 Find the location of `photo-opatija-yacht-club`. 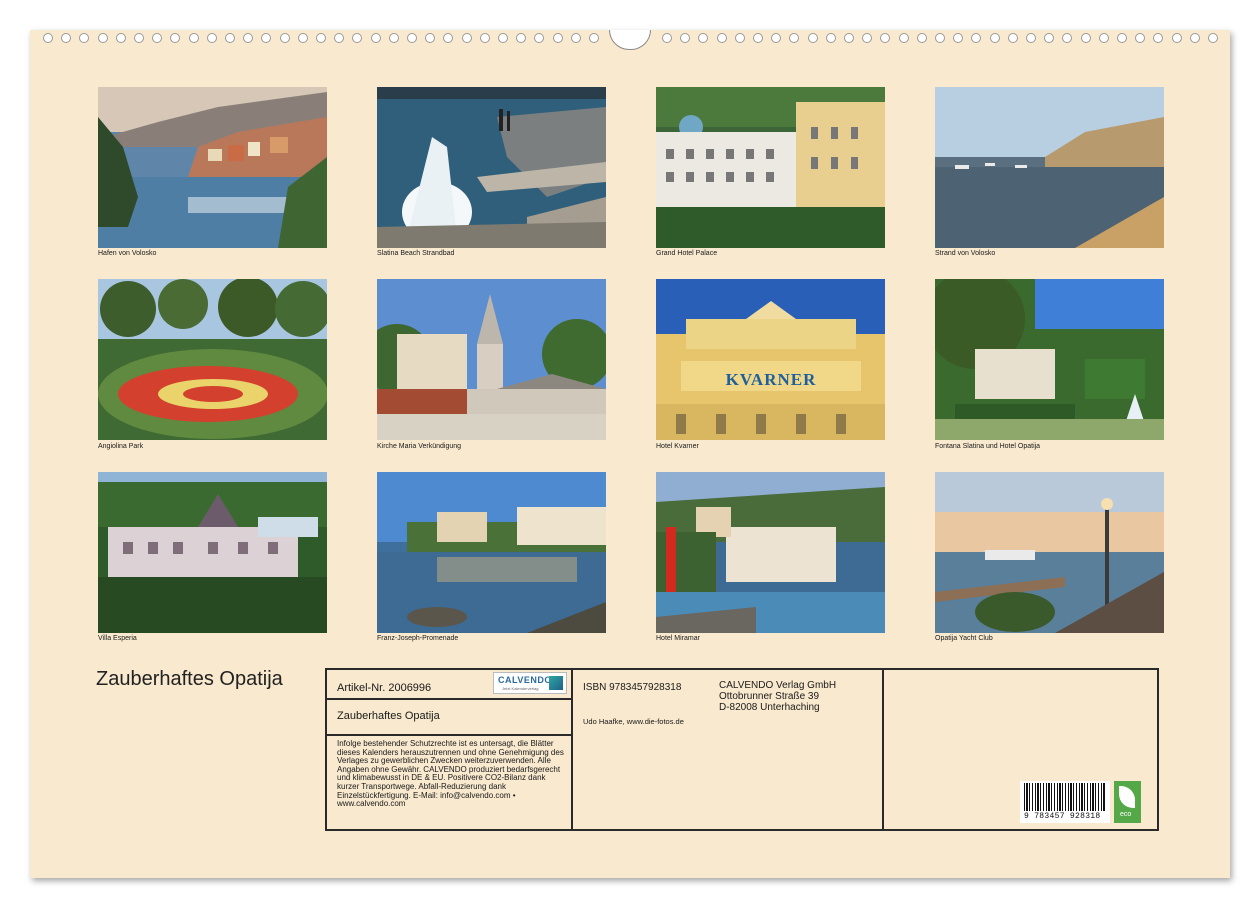

photo-opatija-yacht-club is located at coordinates (1049, 552).